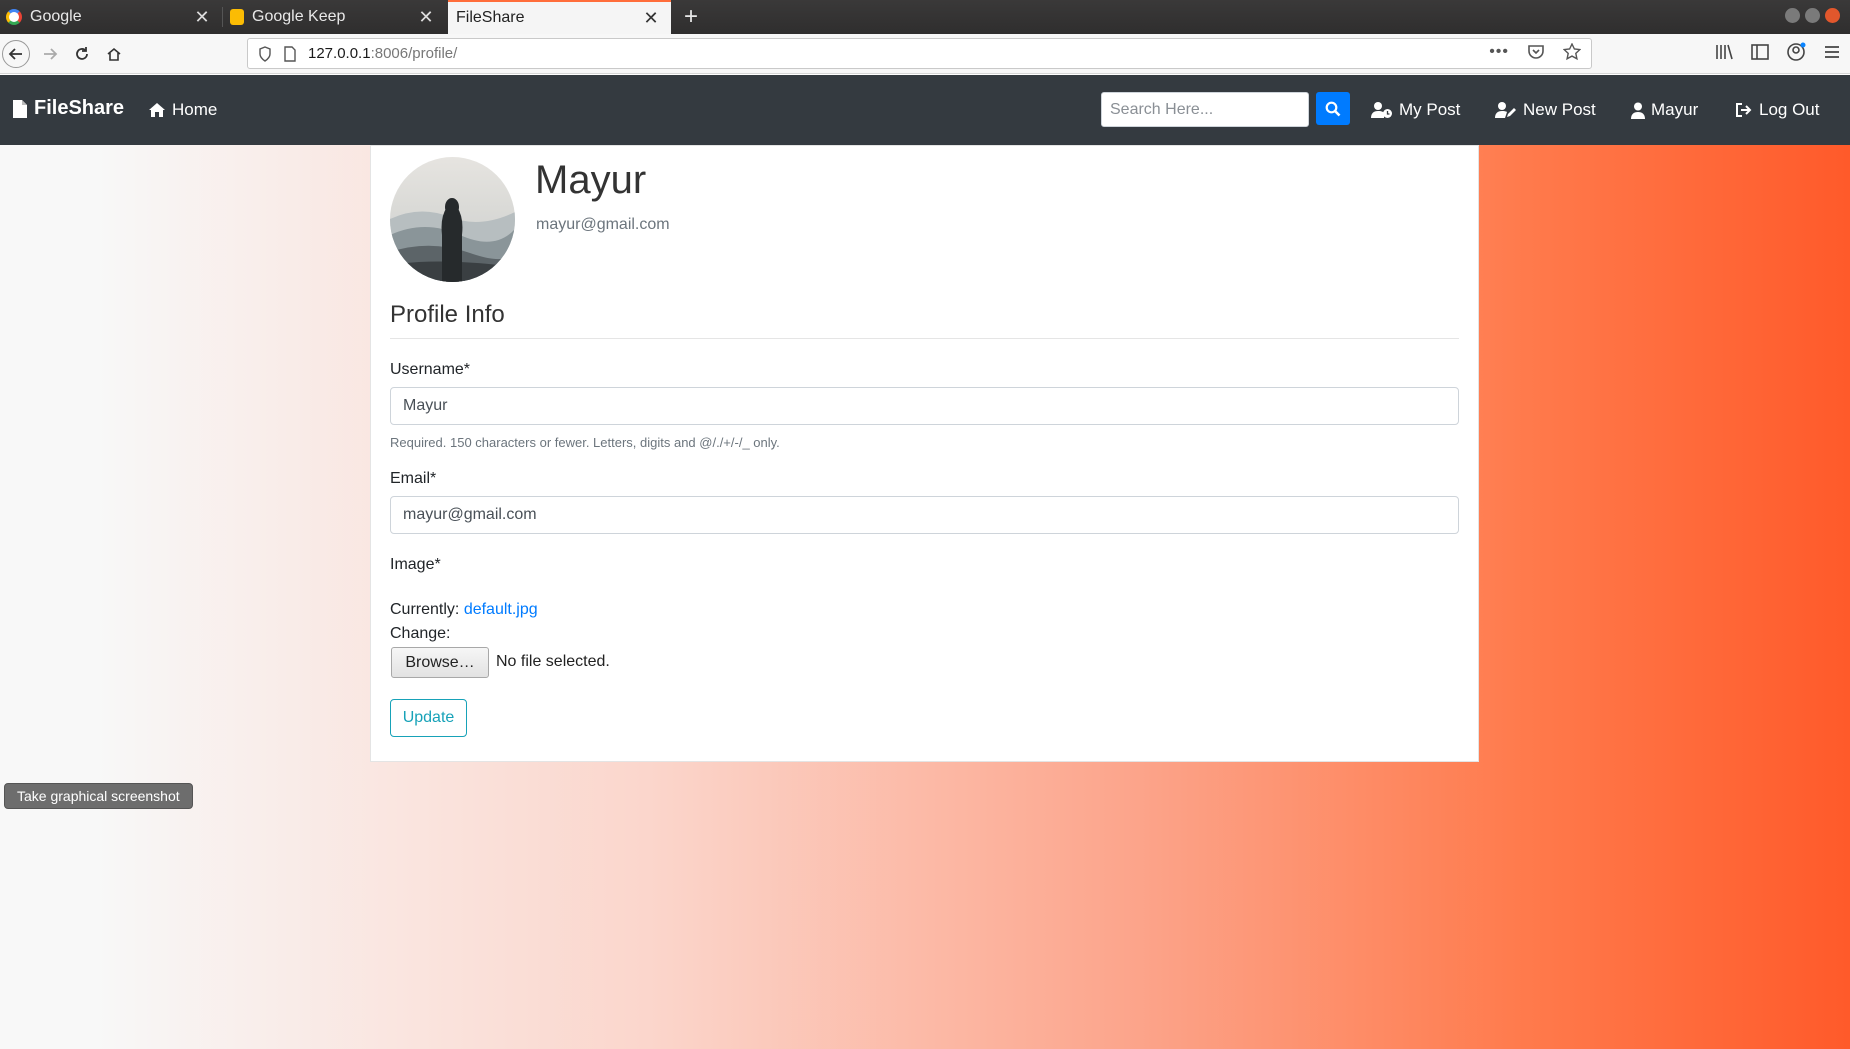 The width and height of the screenshot is (1850, 1049). I want to click on tab-divider, so click(222, 17).